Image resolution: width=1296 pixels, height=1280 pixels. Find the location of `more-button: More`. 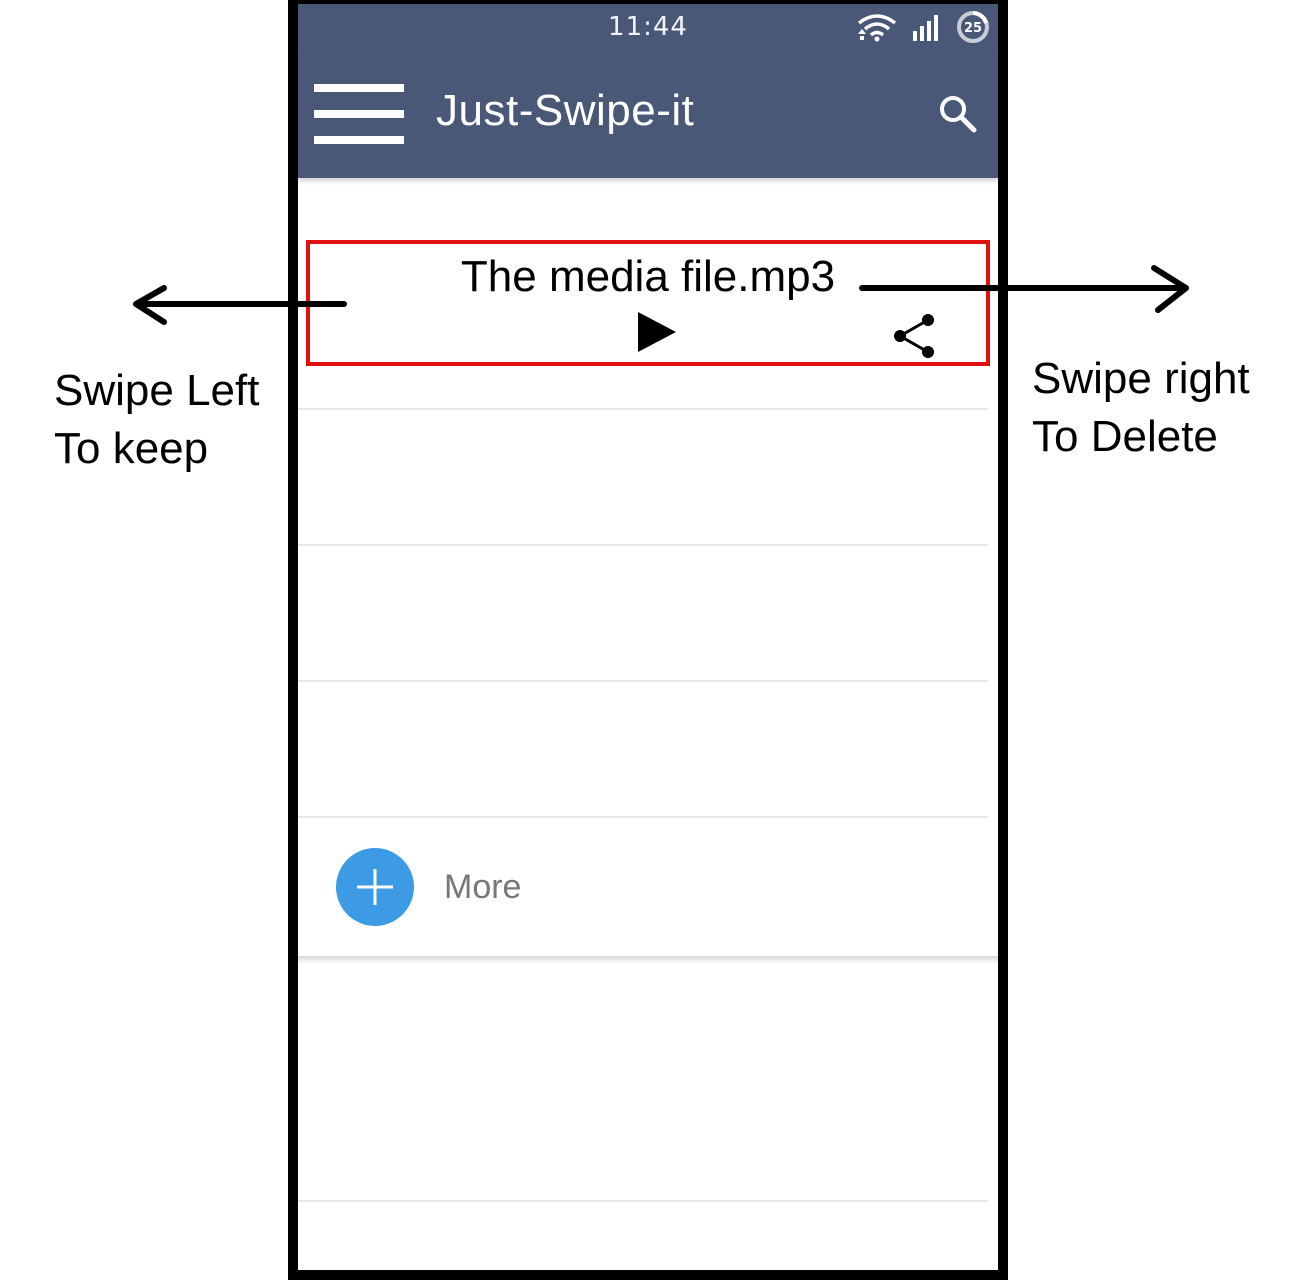

more-button: More is located at coordinates (648, 887).